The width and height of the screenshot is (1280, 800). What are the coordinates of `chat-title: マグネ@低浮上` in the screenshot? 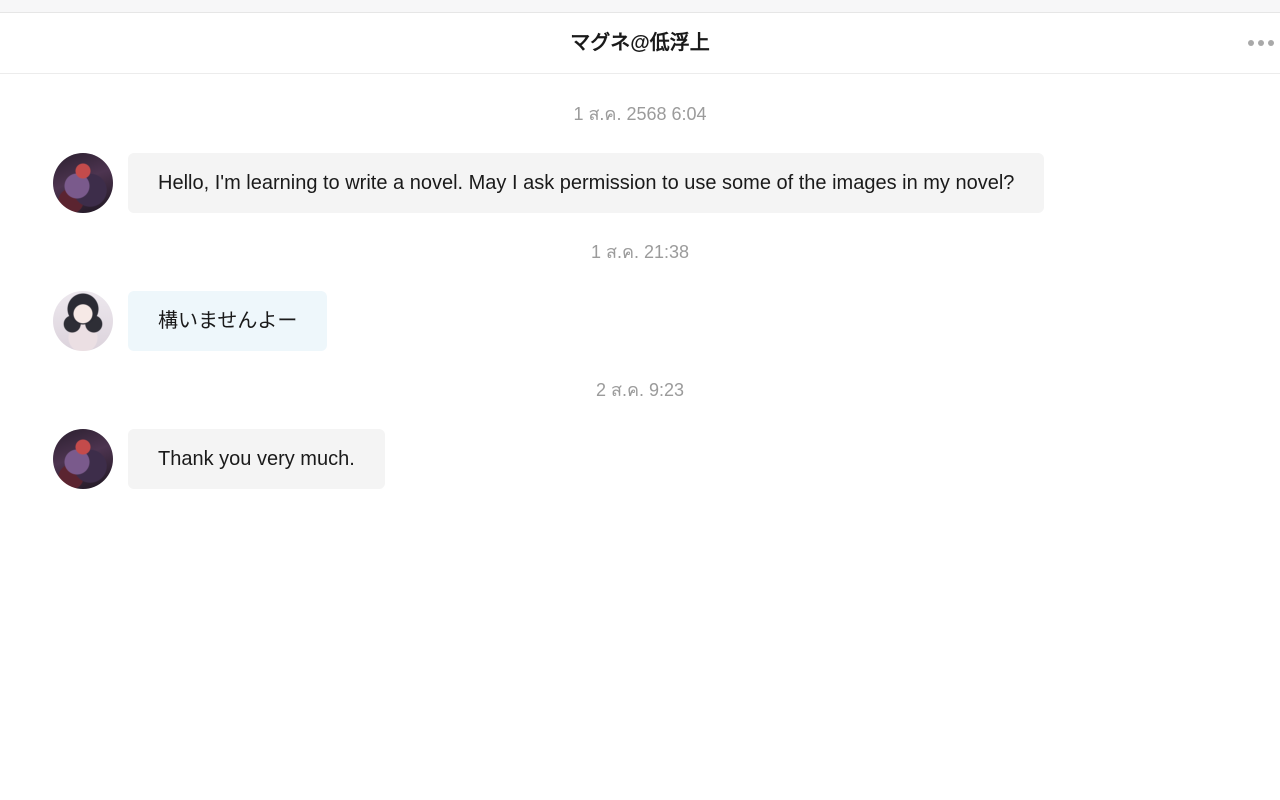 It's located at (640, 43).